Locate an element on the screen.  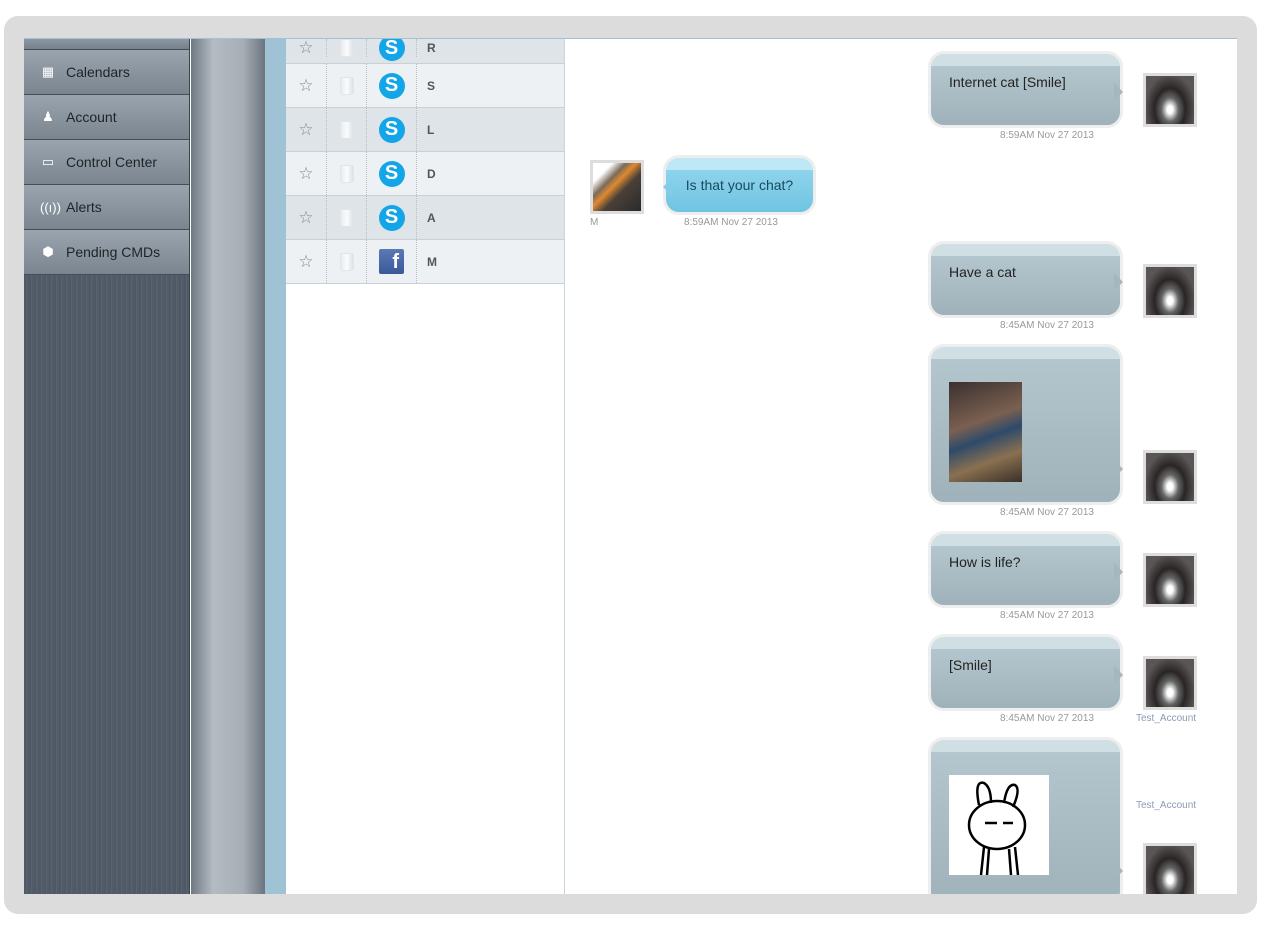
message-bubble: [Smile] is located at coordinates (1025, 672).